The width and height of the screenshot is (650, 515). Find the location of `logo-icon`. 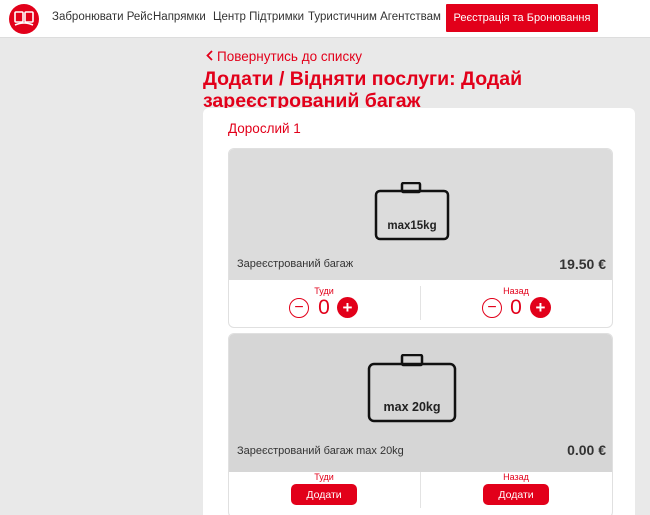

logo-icon is located at coordinates (24, 19).